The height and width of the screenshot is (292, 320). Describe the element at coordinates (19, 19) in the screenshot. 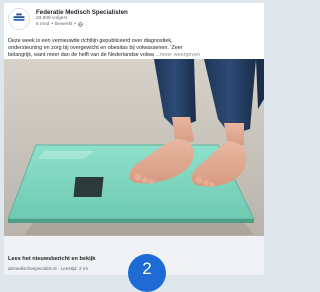

I see `organization-avatar` at that location.